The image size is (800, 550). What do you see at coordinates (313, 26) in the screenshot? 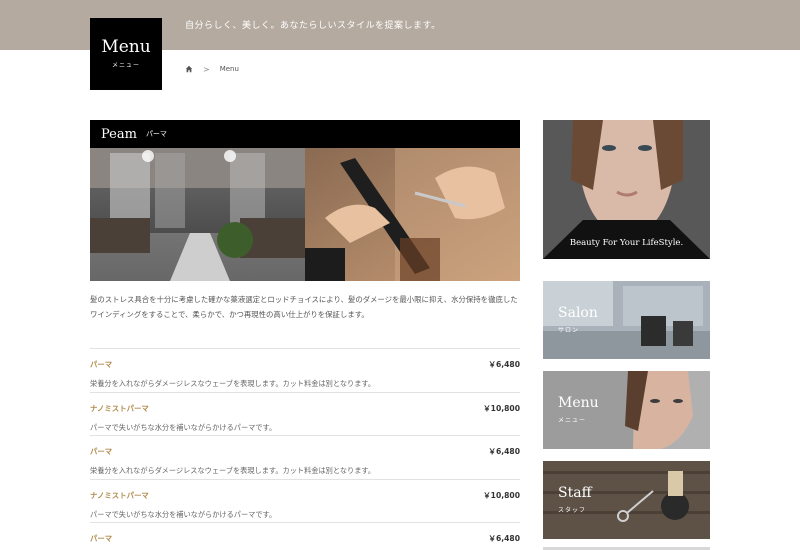
I see `site-tagline: 自分らしく、美しく。あなたらしいスタイルを提案します。` at bounding box center [313, 26].